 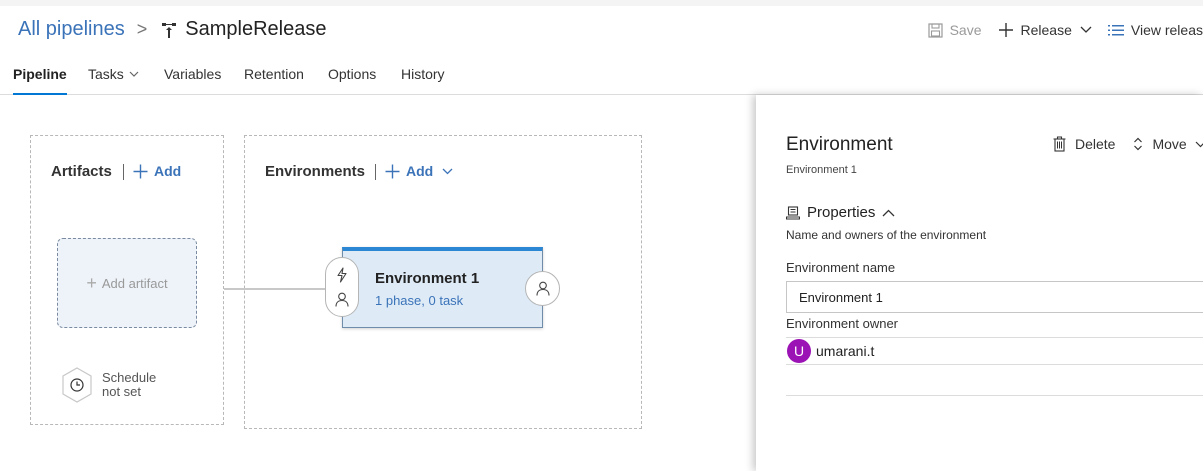 What do you see at coordinates (994, 297) in the screenshot?
I see `environment-name-input` at bounding box center [994, 297].